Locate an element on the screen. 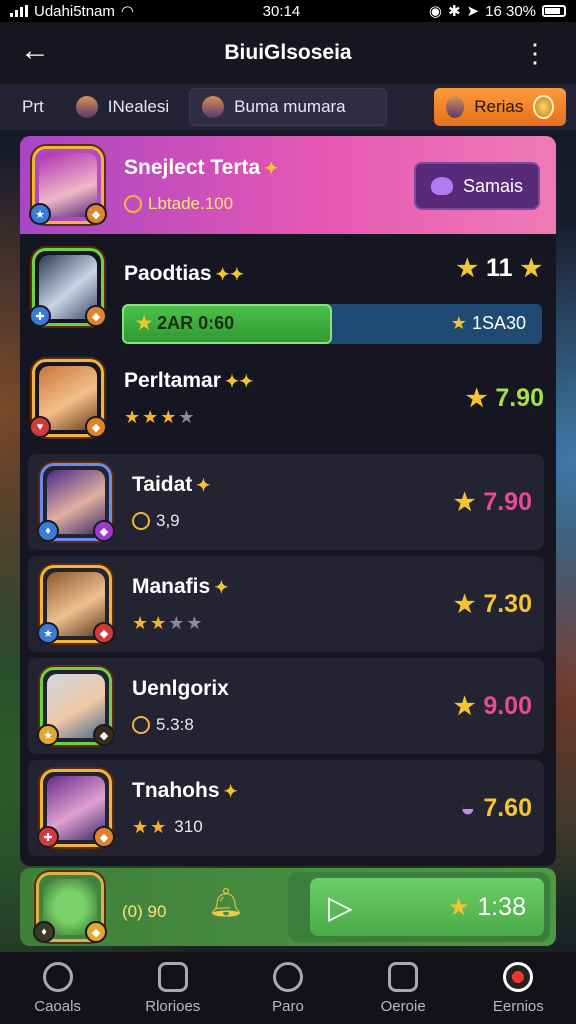  list-item: ✚ ◆ Tnahohs ✦ ★★ 310 ◒ 7.60 is located at coordinates (286, 808).